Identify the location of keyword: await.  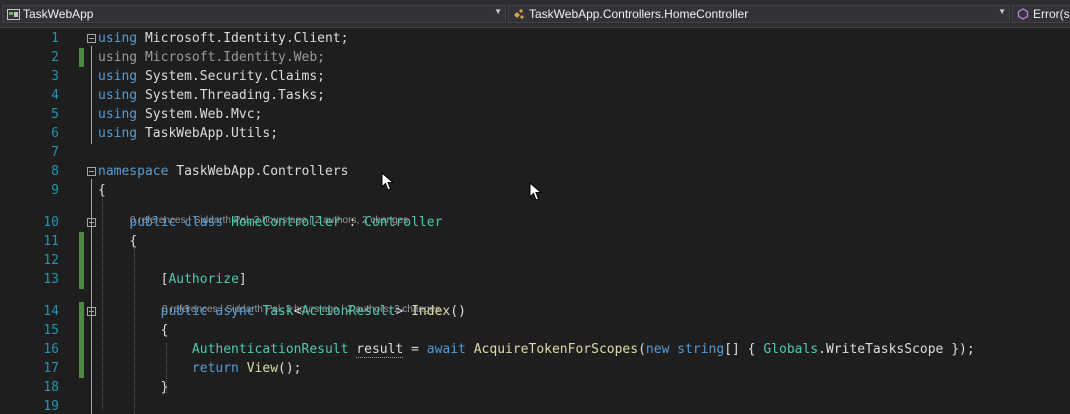
(446, 349).